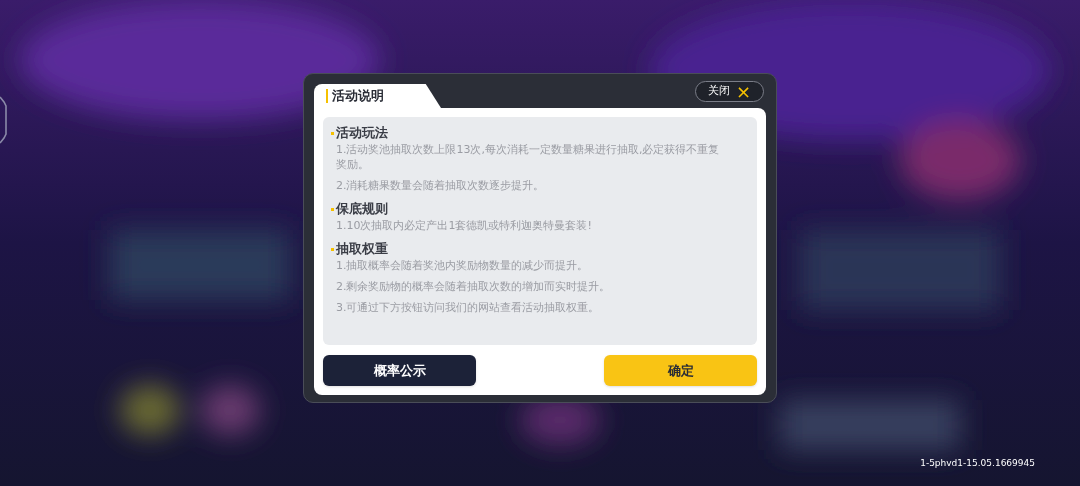 The image size is (1080, 486). What do you see at coordinates (462, 265) in the screenshot?
I see `rule-text: 1.抽取概率会随着奖池内奖励物数量的减少而提升。` at bounding box center [462, 265].